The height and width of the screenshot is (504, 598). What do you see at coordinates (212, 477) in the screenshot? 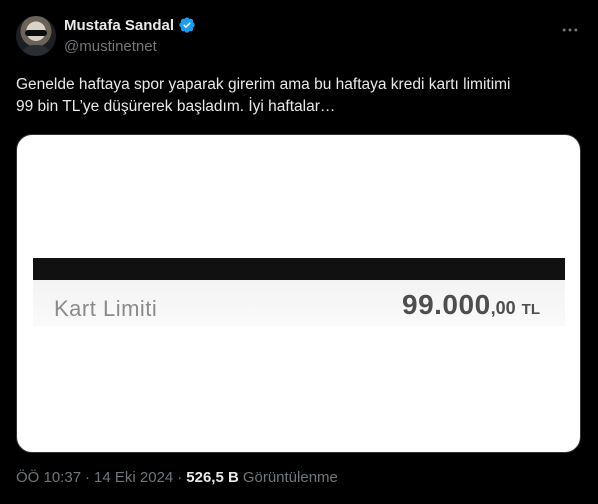
I see `views-count: 526,5 B` at bounding box center [212, 477].